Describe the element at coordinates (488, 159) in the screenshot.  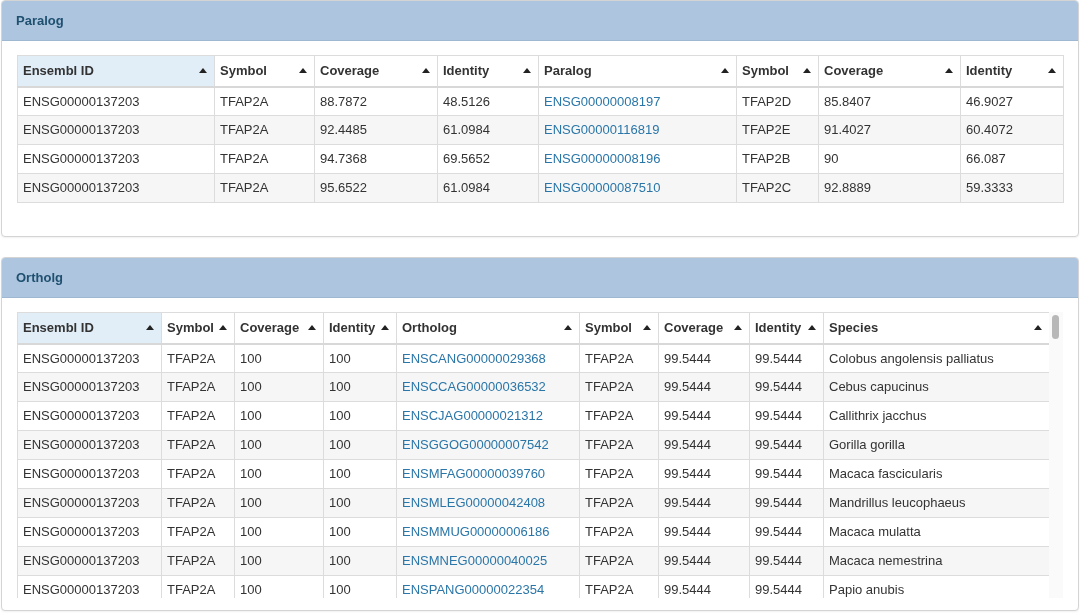
I see `table-cell: 69.5652` at that location.